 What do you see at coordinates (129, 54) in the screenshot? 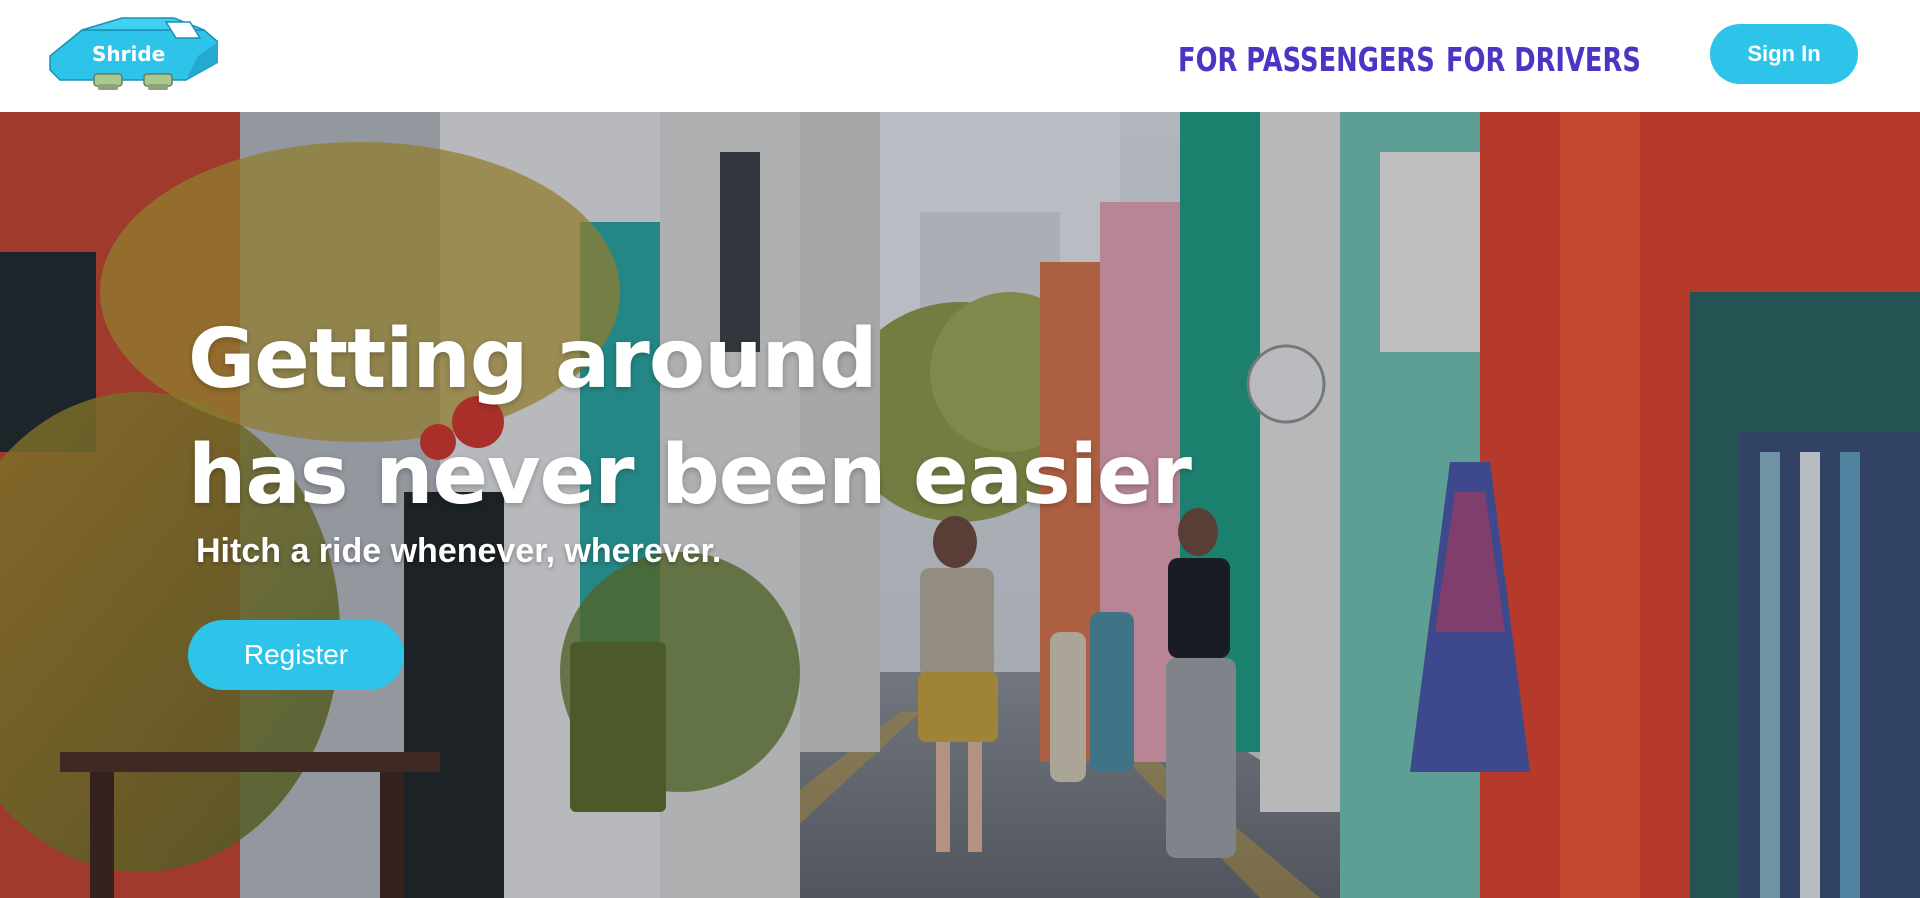
I see `logo-wordmark: Shride` at bounding box center [129, 54].